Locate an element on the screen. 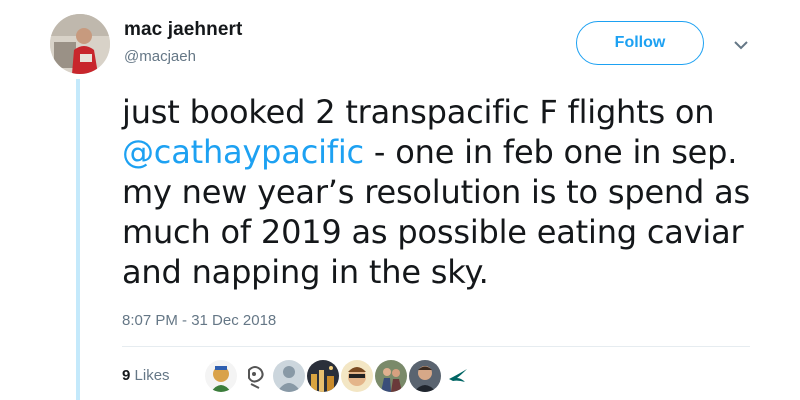 This screenshot has height=400, width=800. likes-label: Likes is located at coordinates (152, 375).